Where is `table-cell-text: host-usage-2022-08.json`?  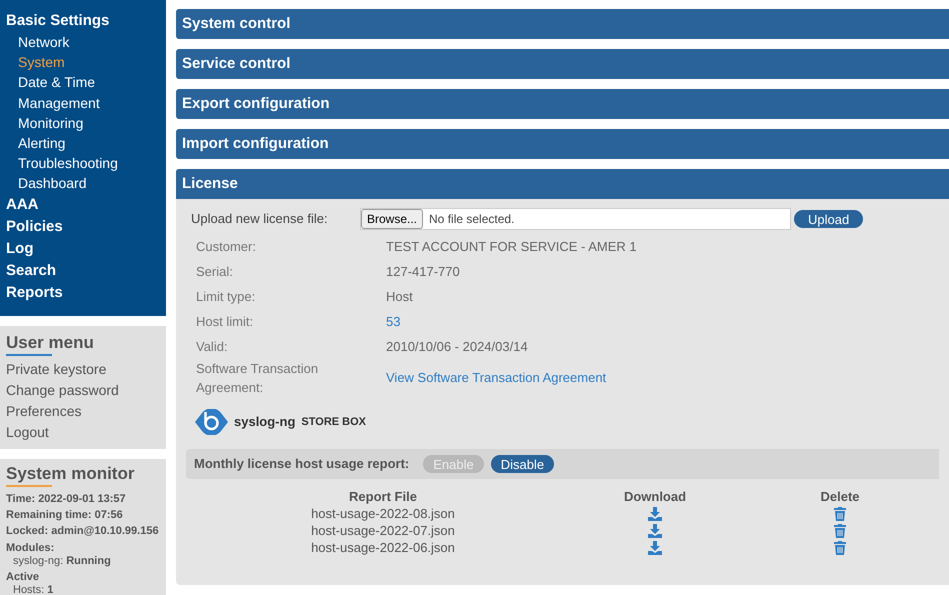 table-cell-text: host-usage-2022-08.json is located at coordinates (383, 513).